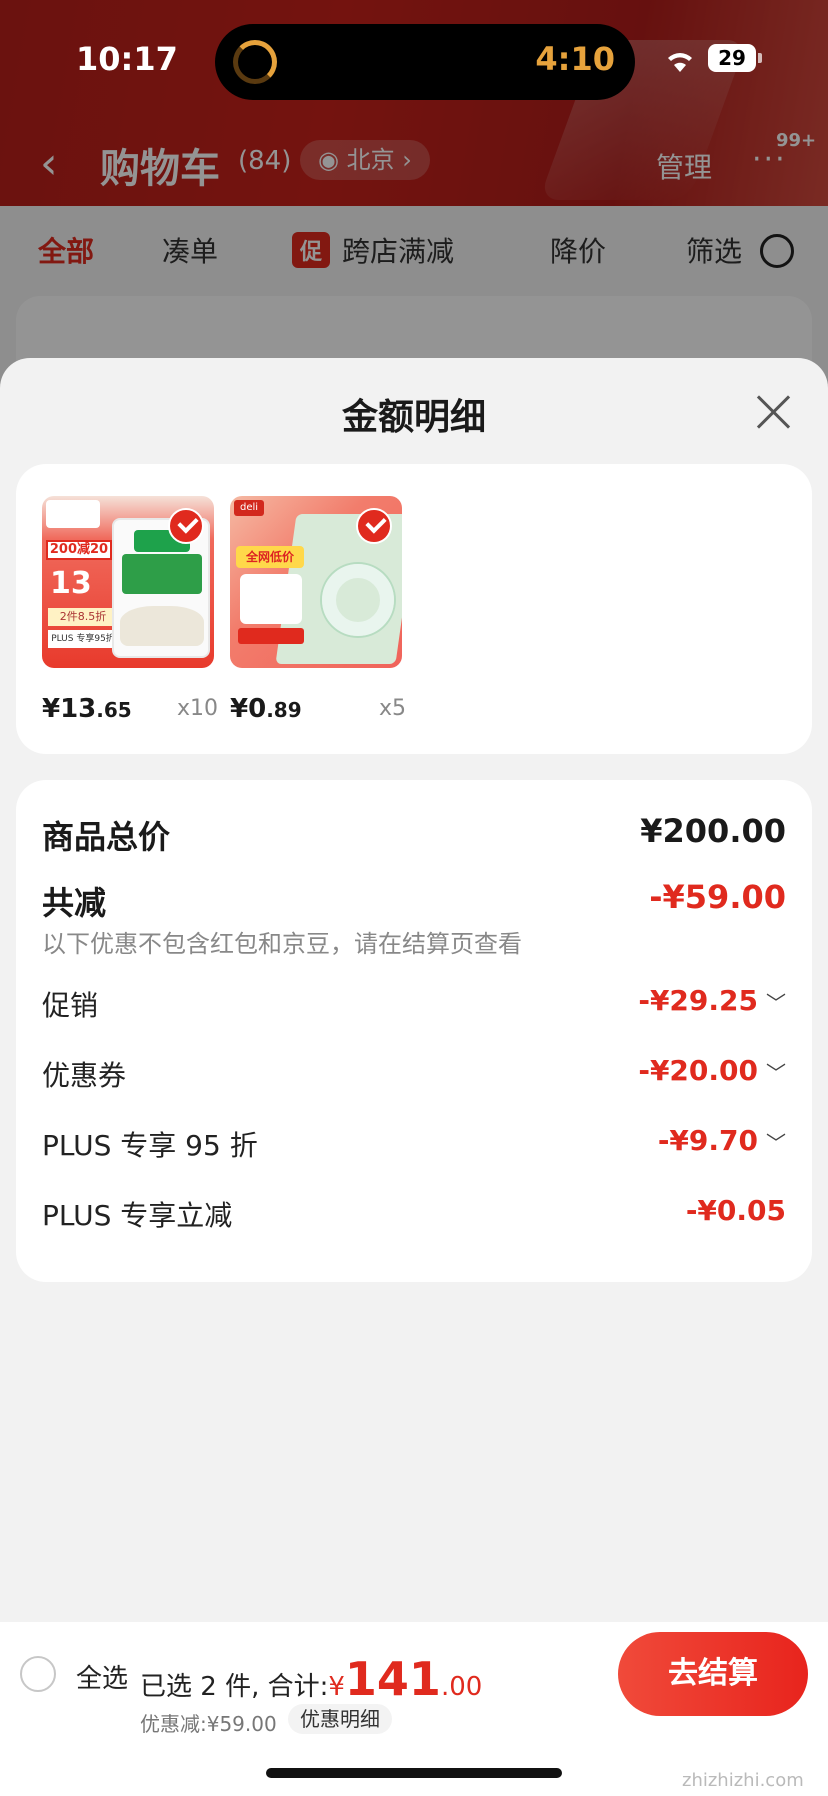 Image resolution: width=828 pixels, height=1796 pixels. Describe the element at coordinates (71, 583) in the screenshot. I see `promo-price: 13` at that location.